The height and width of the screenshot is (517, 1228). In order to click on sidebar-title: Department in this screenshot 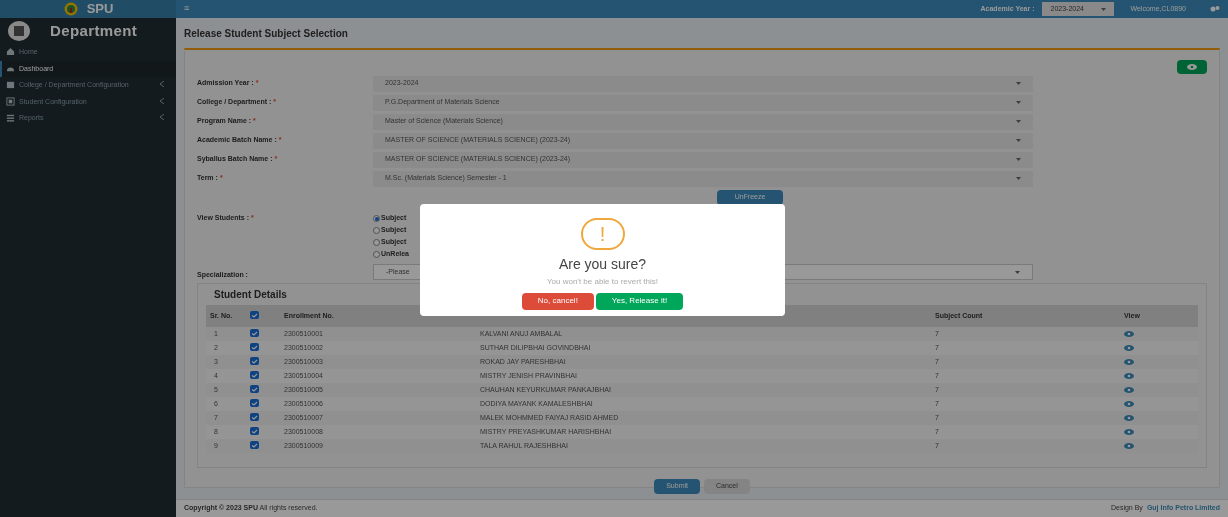, I will do `click(94, 30)`.